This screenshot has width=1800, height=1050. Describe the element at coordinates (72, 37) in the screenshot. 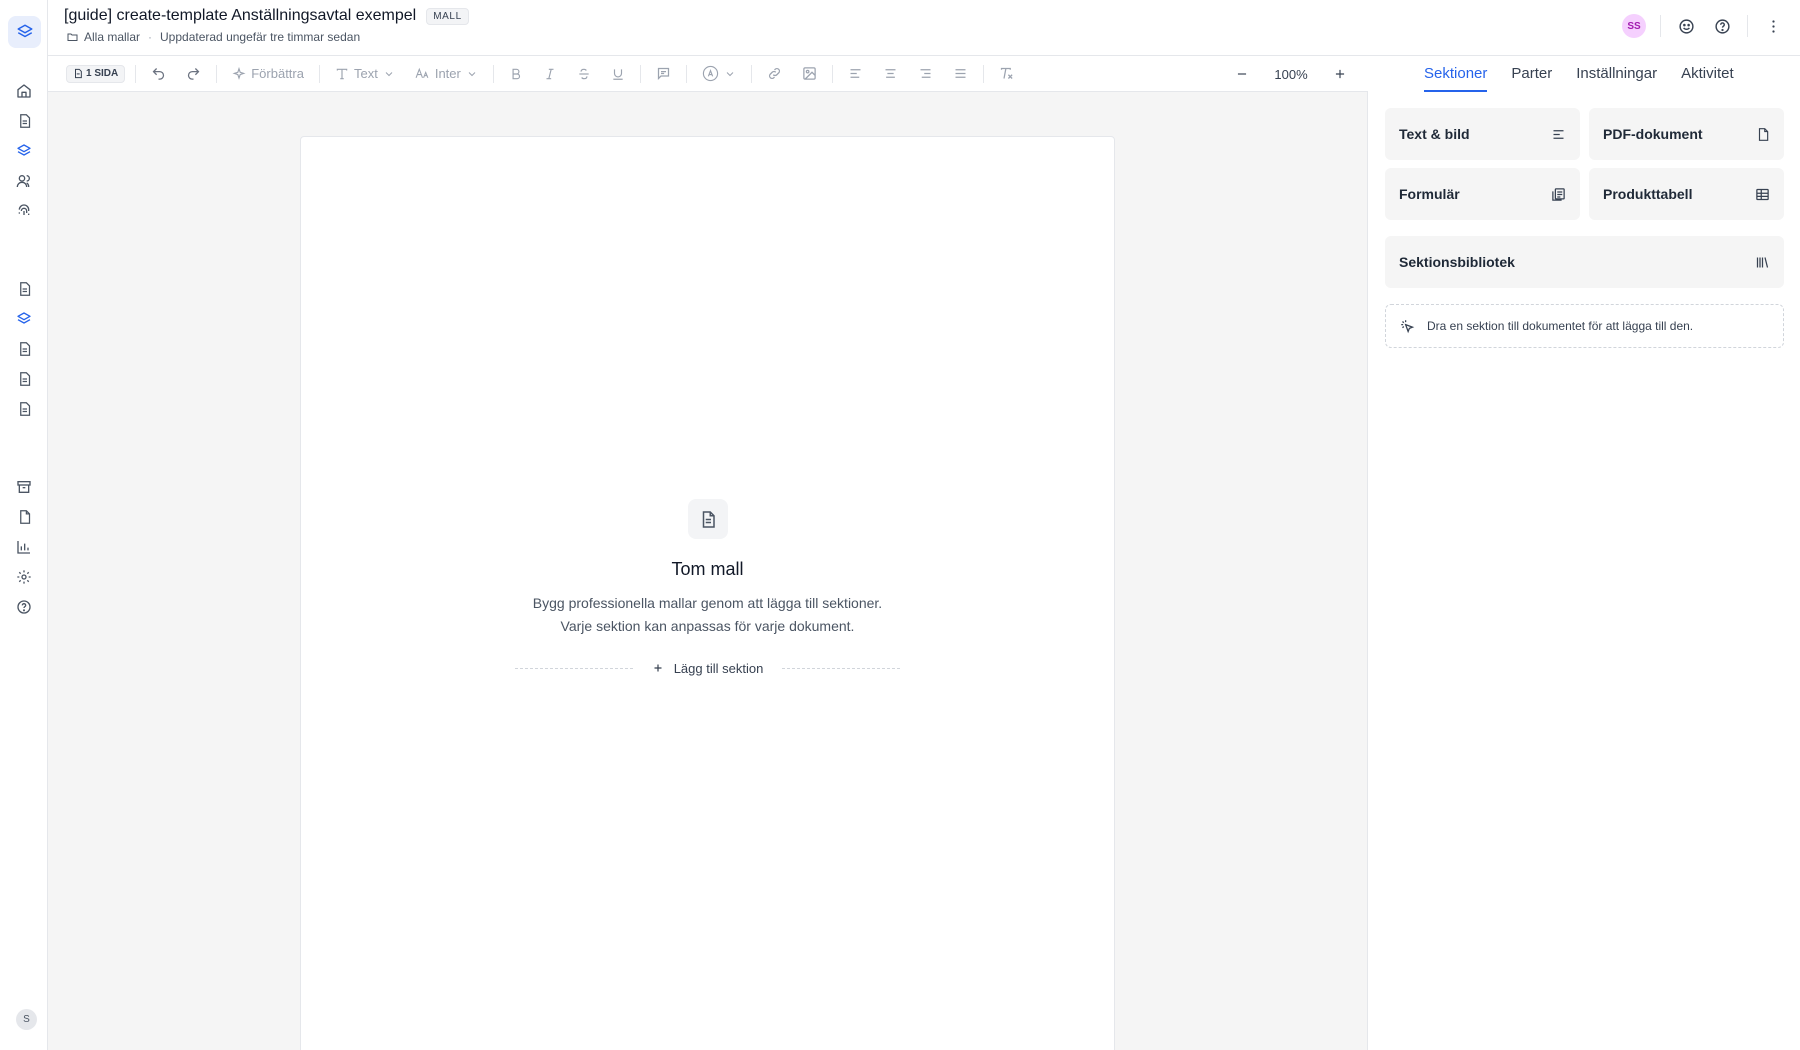

I see `folder-icon` at that location.